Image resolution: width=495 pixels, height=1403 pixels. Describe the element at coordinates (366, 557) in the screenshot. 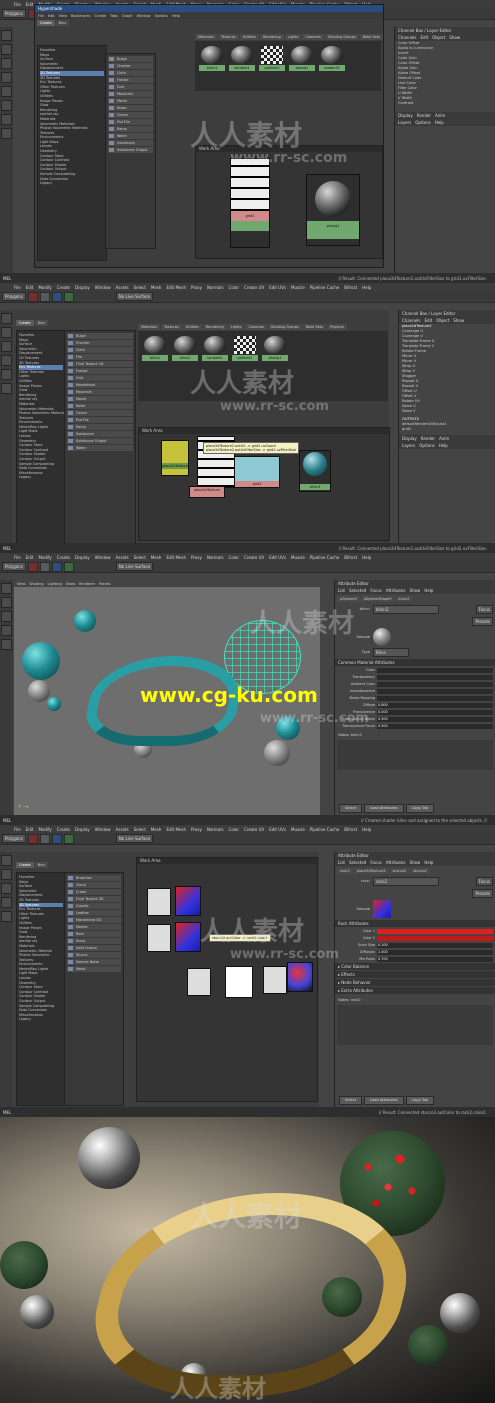

I see `menu-item: Help` at that location.